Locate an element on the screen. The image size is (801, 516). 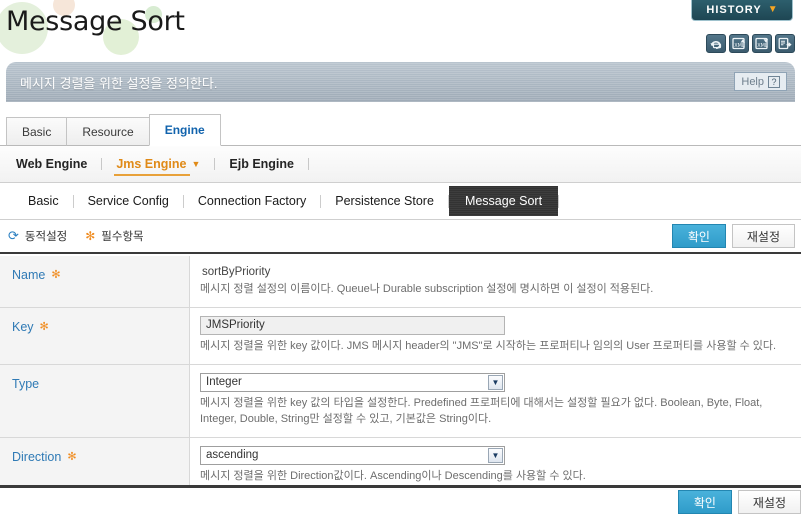
nav-jms-engine: Jms Engine ▼ is located at coordinates (158, 165).